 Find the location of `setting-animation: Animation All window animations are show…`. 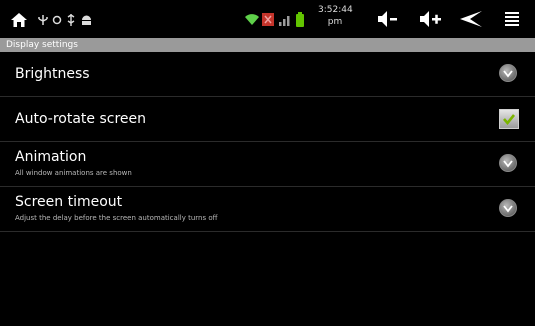

setting-animation: Animation All window animations are show… is located at coordinates (267, 164).